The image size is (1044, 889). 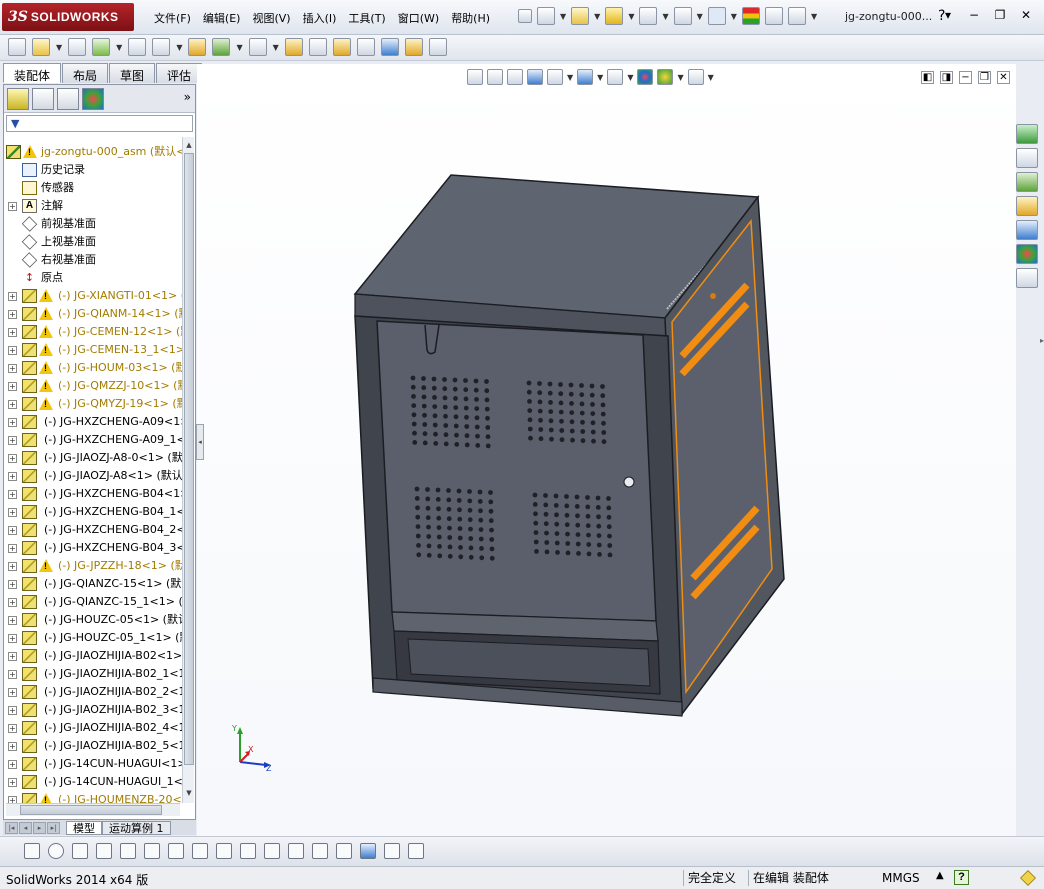 What do you see at coordinates (15, 123) in the screenshot?
I see `filter-icon: ▼` at bounding box center [15, 123].